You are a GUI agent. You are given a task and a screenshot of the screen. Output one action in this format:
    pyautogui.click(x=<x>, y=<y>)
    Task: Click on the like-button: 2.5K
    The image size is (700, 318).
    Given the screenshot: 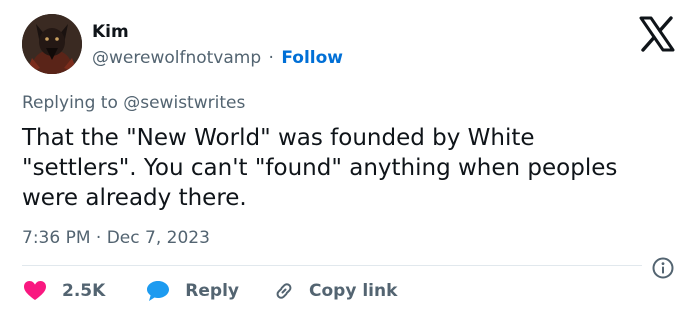 What is the action you would take?
    pyautogui.click(x=63, y=291)
    